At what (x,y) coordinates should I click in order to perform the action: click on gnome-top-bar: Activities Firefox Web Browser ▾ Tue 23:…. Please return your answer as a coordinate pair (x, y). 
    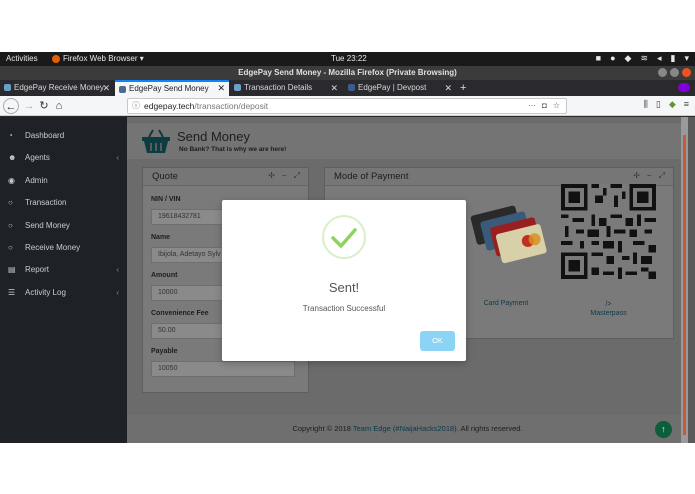
    Looking at the image, I should click on (347, 59).